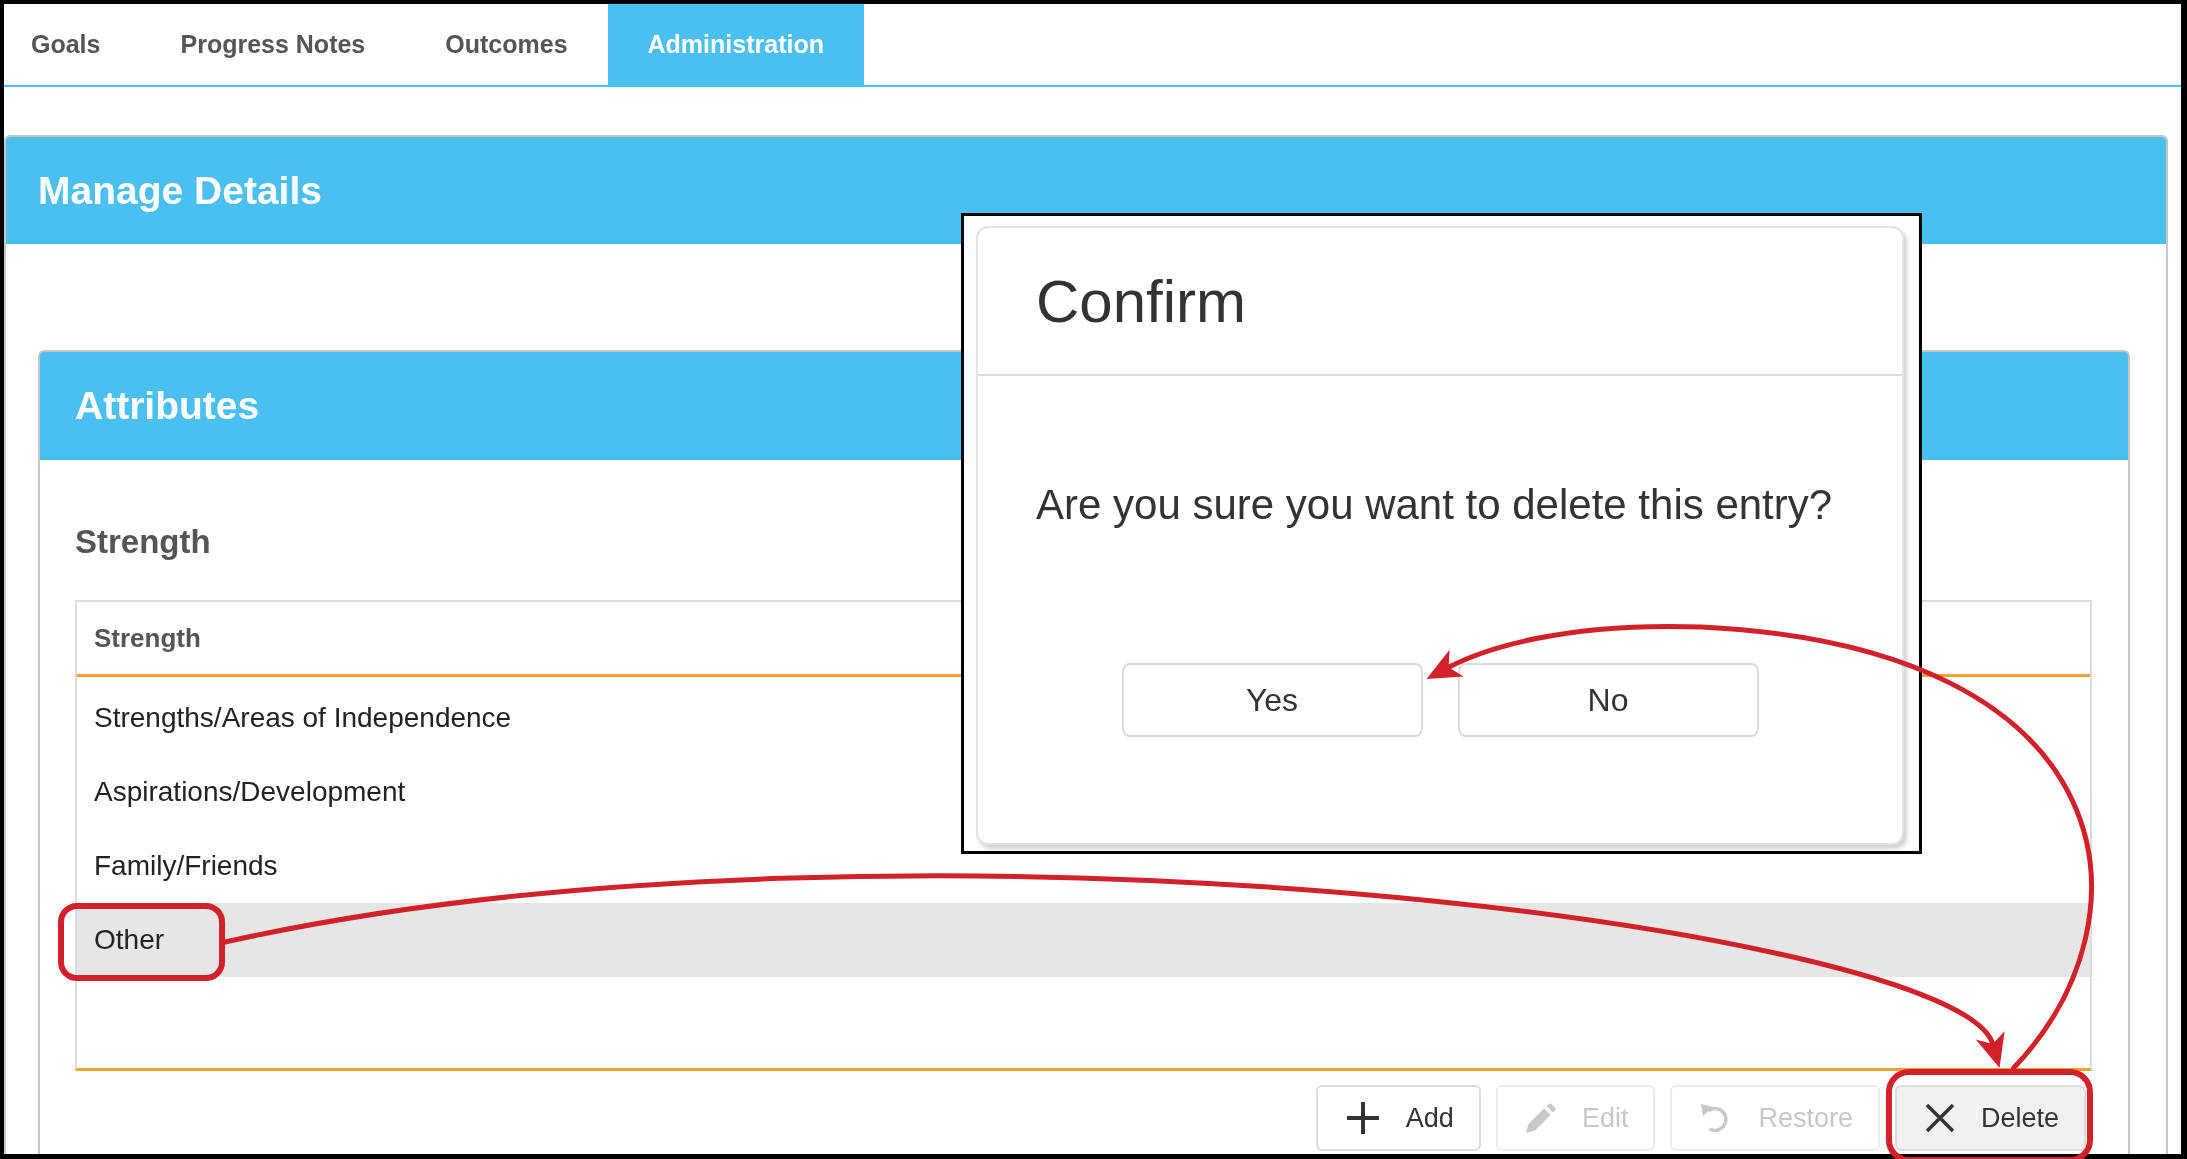 This screenshot has width=2187, height=1159. I want to click on dialog-title: Confirm, so click(1440, 302).